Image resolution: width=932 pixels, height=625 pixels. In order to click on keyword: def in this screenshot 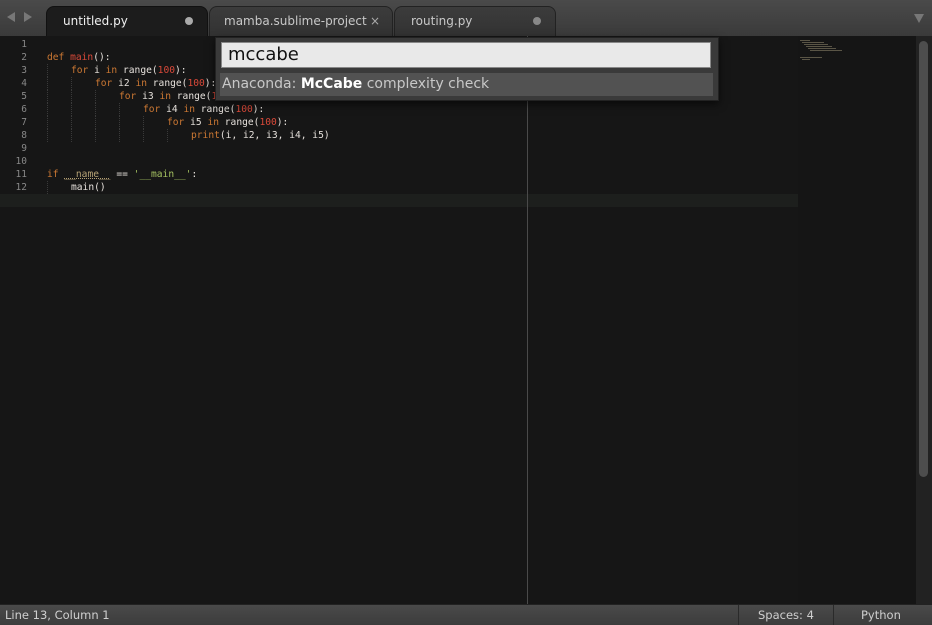, I will do `click(56, 57)`.